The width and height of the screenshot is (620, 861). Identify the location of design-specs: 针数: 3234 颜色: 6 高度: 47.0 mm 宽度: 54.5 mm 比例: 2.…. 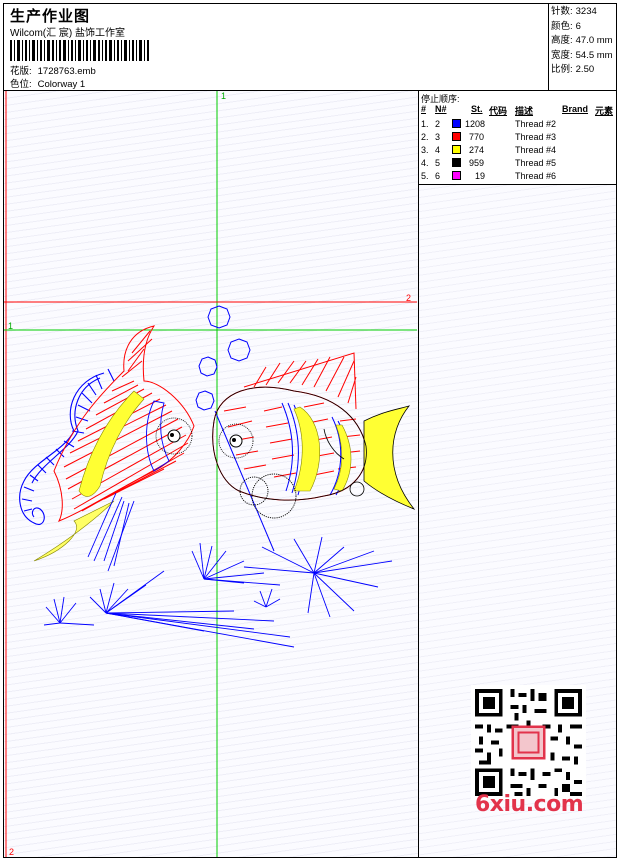
(583, 41).